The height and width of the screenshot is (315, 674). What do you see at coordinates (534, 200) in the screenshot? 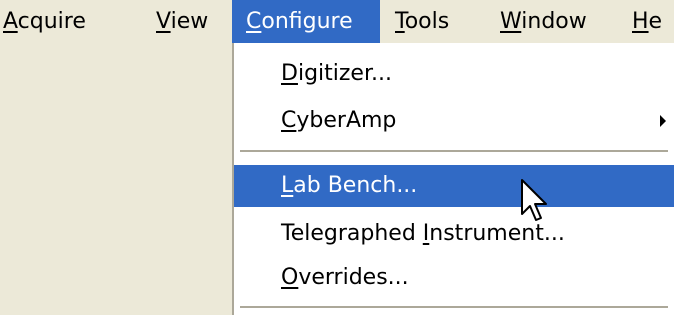
I see `arrow-cursor-icon` at bounding box center [534, 200].